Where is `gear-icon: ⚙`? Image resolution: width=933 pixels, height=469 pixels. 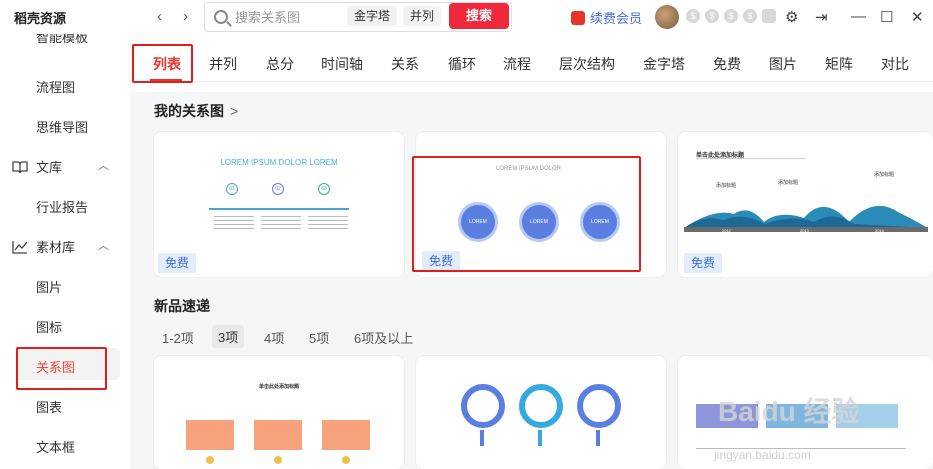
gear-icon: ⚙ is located at coordinates (791, 17).